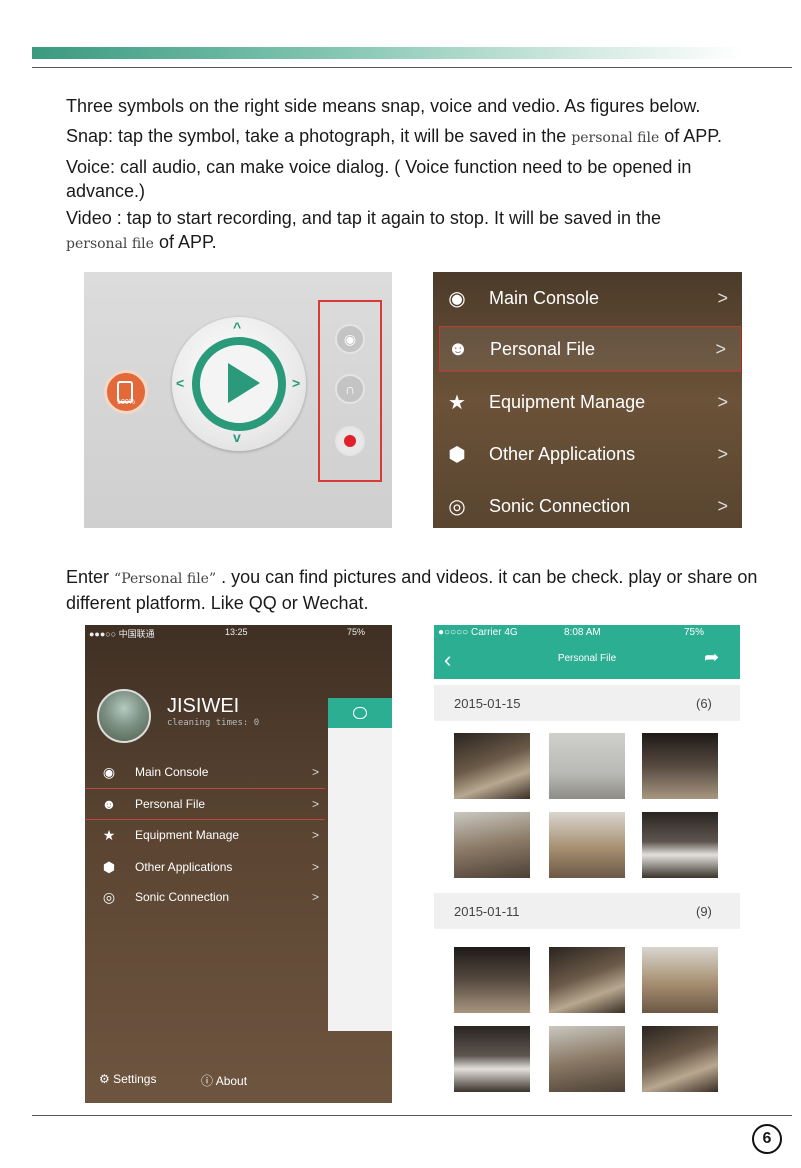  I want to click on avatar, so click(124, 716).